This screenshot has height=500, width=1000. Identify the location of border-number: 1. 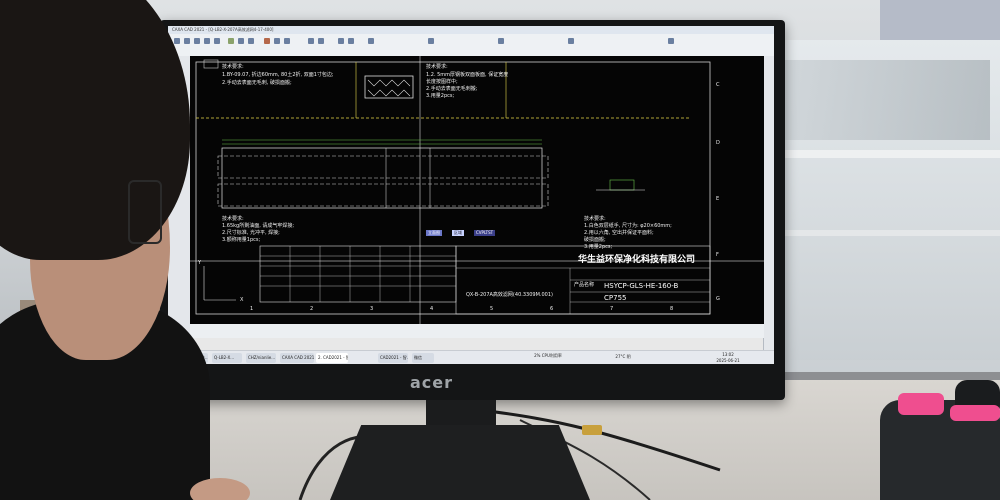
(252, 309).